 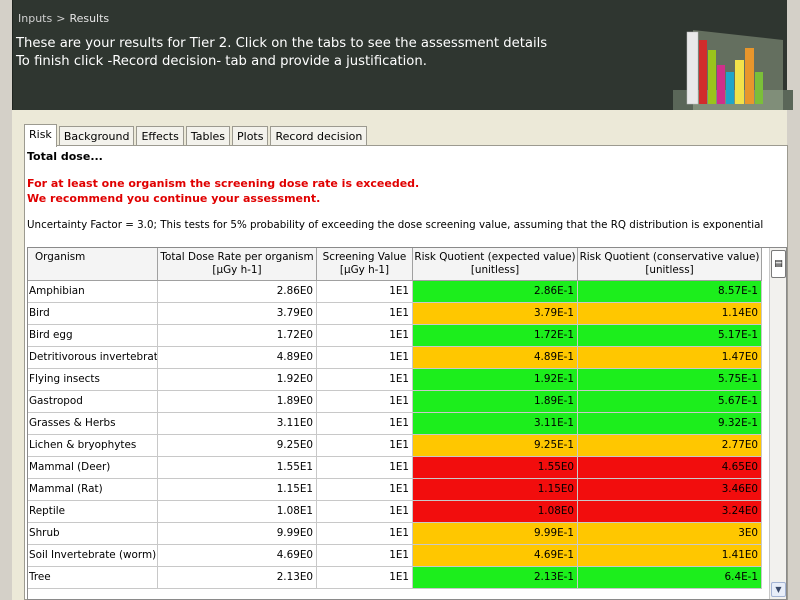 What do you see at coordinates (495, 292) in the screenshot?
I see `cell-rq-expected: 2.86E-1` at bounding box center [495, 292].